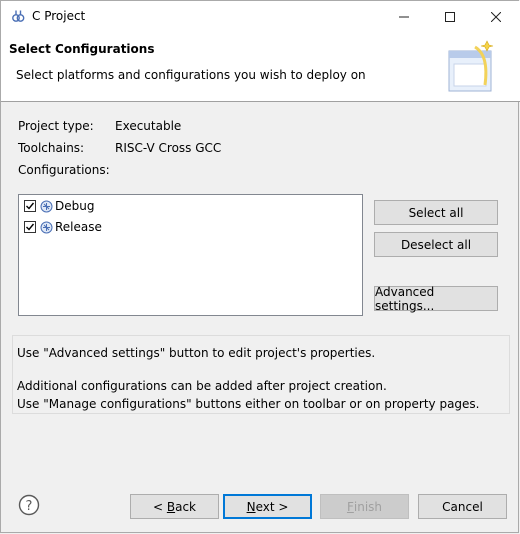 This screenshot has width=520, height=534. Describe the element at coordinates (148, 126) in the screenshot. I see `project-type-value: Executable` at that location.